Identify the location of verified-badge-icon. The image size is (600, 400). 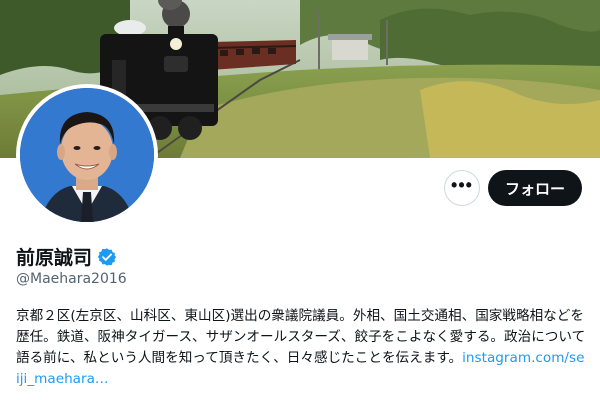
(107, 257).